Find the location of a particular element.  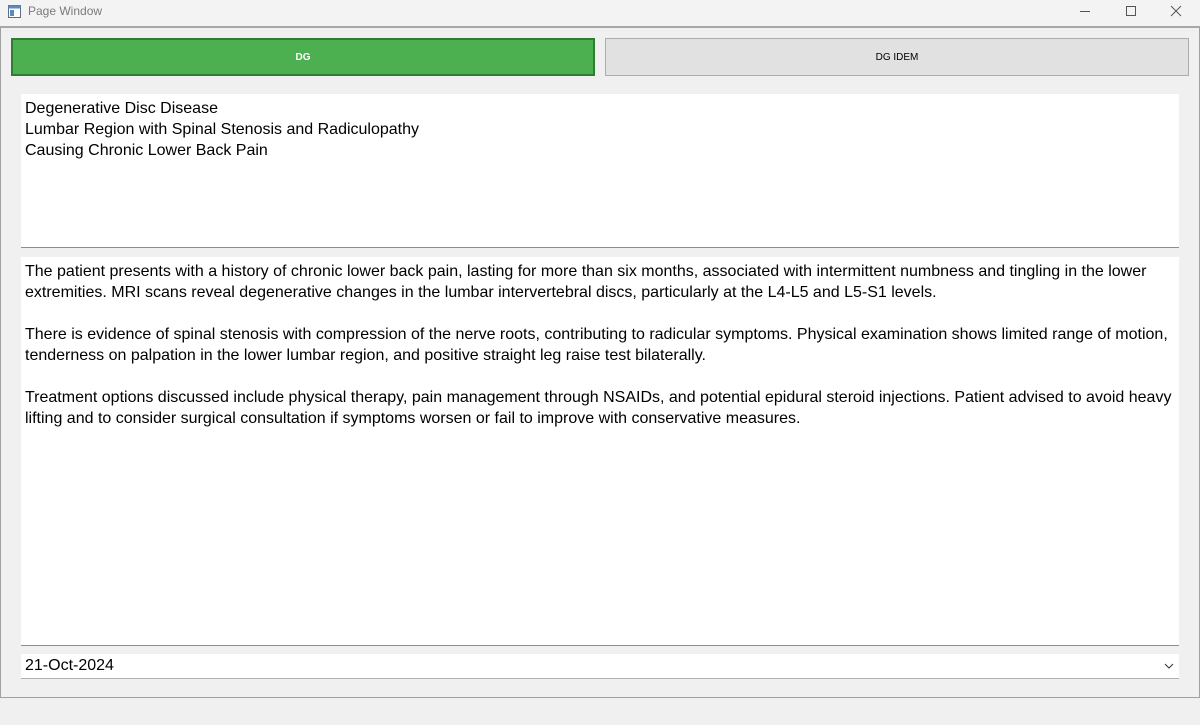

minimize-button is located at coordinates (1085, 11).